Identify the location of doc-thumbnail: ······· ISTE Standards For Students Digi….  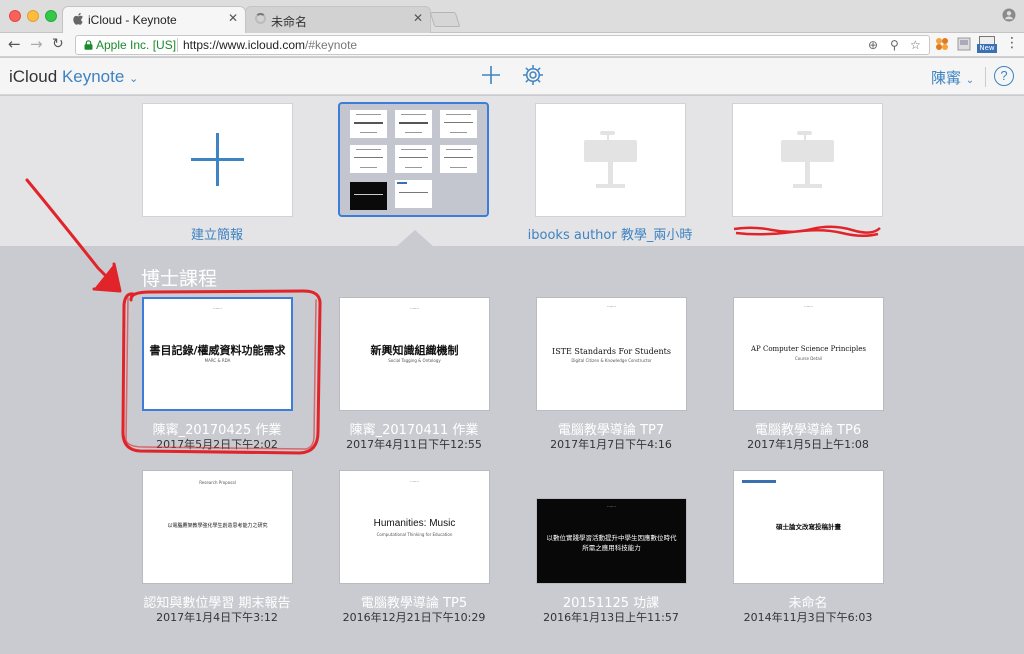
(611, 354).